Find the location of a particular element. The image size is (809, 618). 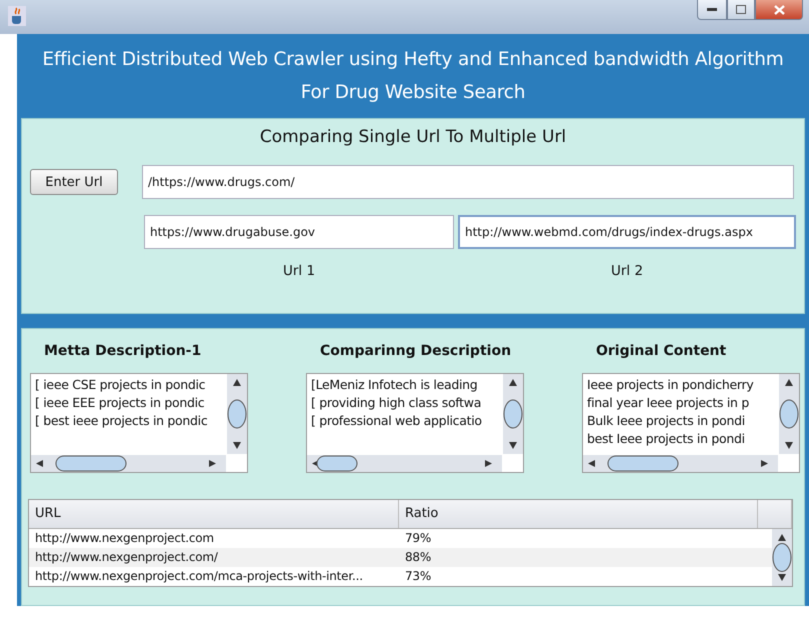

text-area: Ieee projects in pondicherry final year Ieee projects in p Bulk Ieee projects in pondi best Ieee projects in pondi is located at coordinates (691, 422).